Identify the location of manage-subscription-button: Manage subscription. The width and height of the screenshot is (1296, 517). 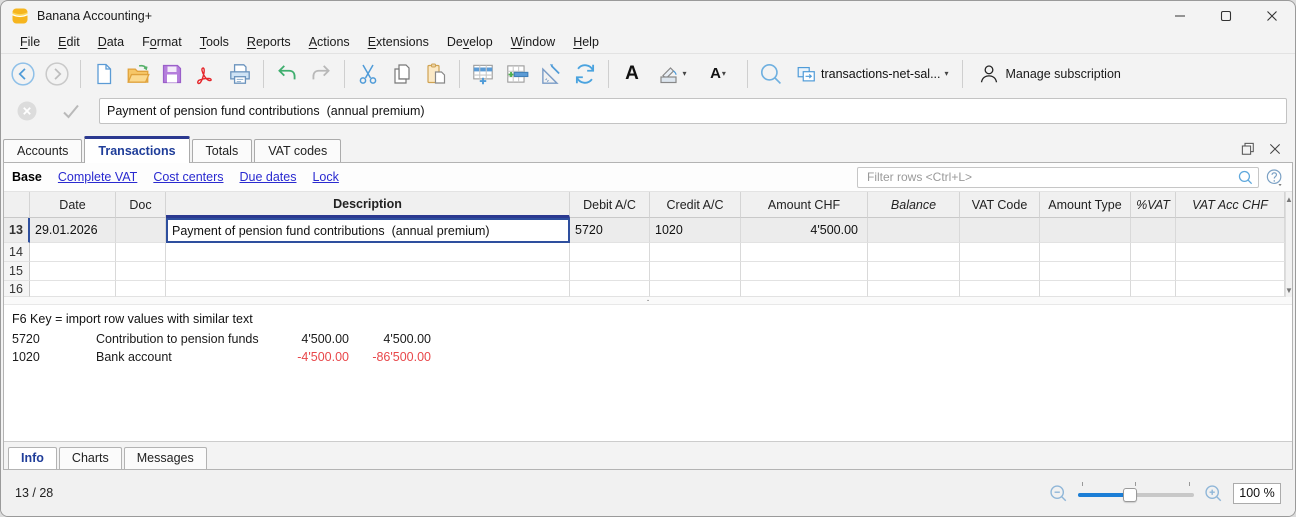
(1049, 74).